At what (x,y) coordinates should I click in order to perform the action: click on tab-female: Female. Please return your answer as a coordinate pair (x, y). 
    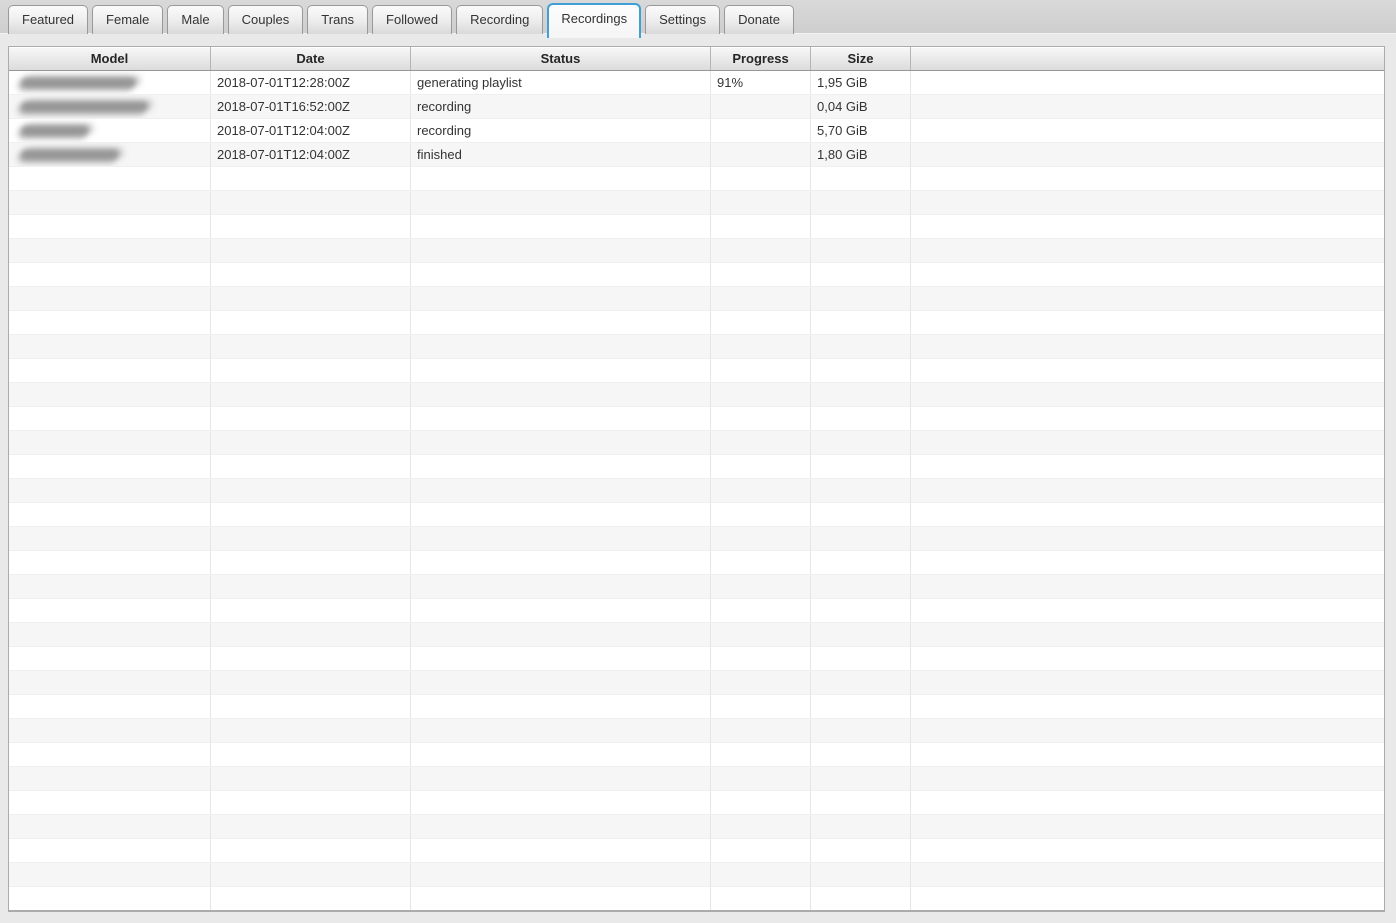
    Looking at the image, I should click on (128, 19).